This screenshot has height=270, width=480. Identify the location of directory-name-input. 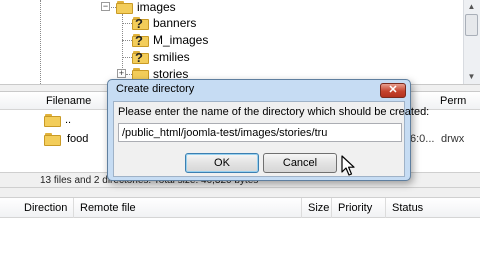
(260, 132).